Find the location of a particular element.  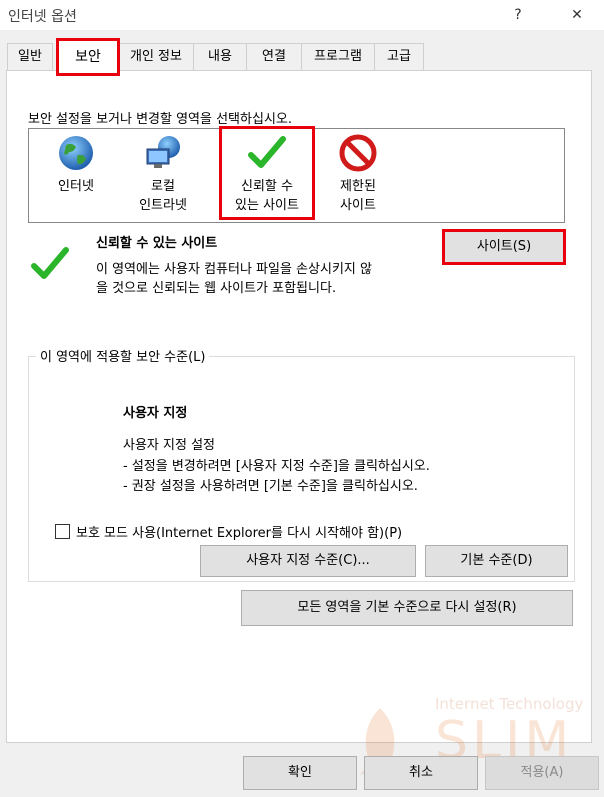

level-description: 사용자 지정 설정 is located at coordinates (169, 445).